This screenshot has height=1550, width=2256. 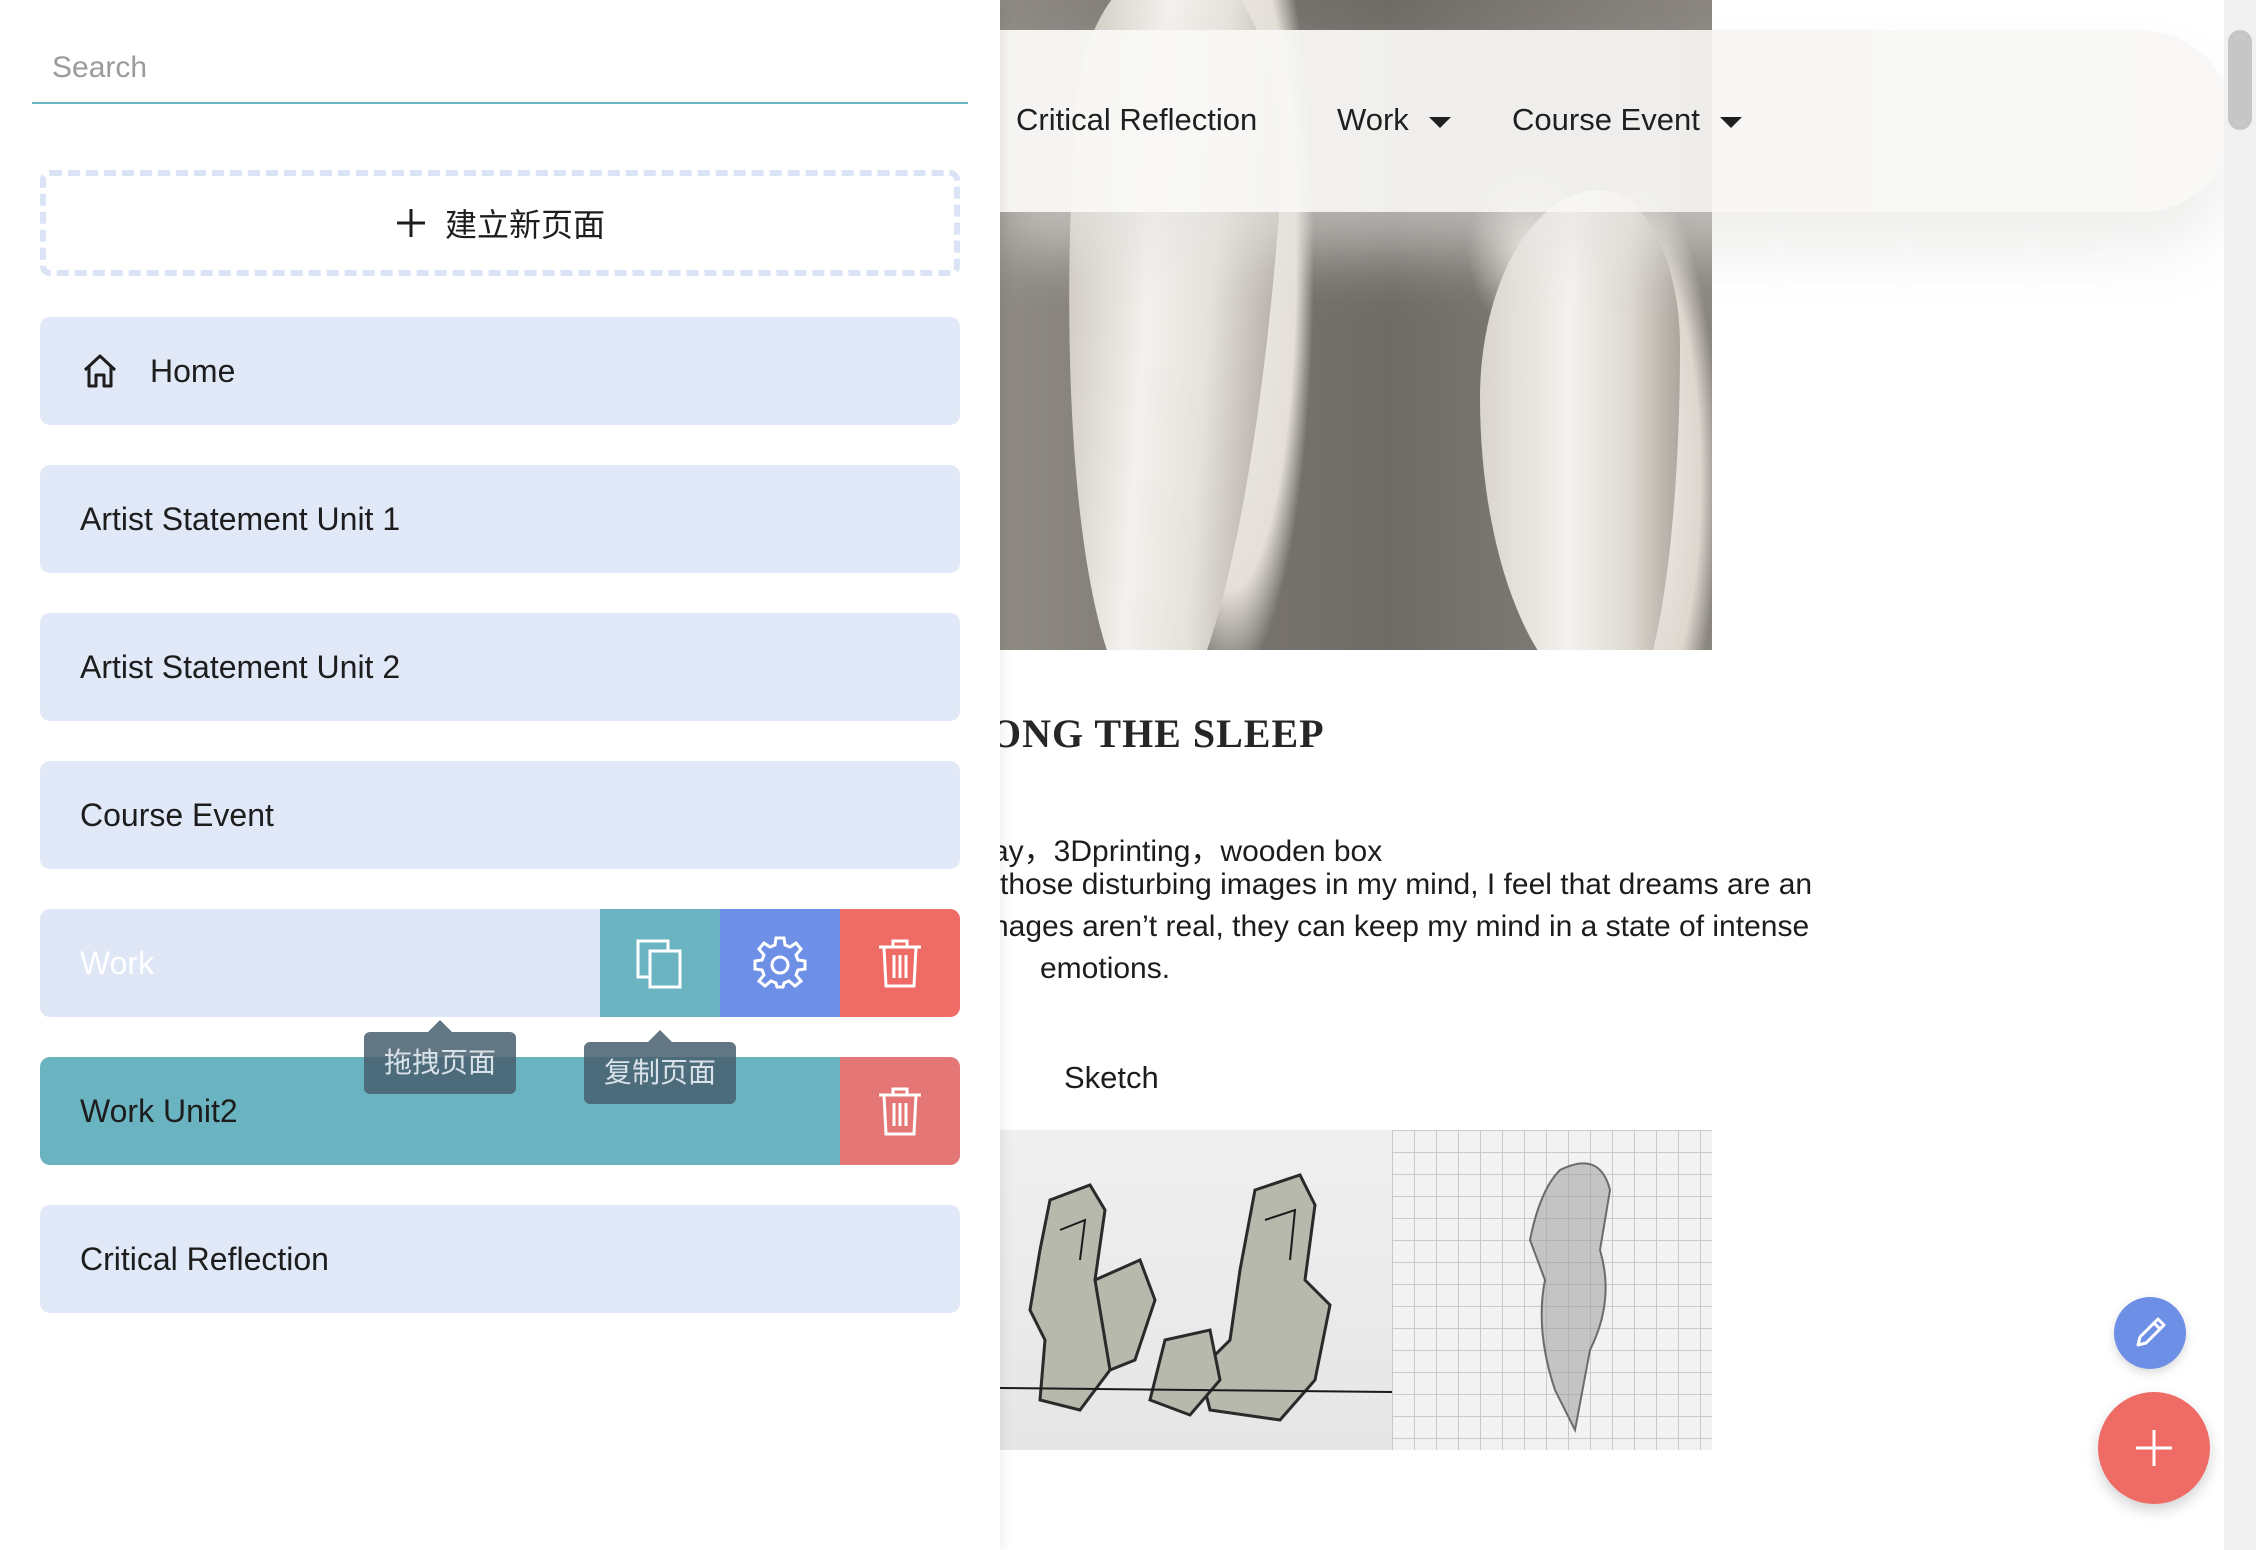 I want to click on scrollbar-thumb, so click(x=2240, y=80).